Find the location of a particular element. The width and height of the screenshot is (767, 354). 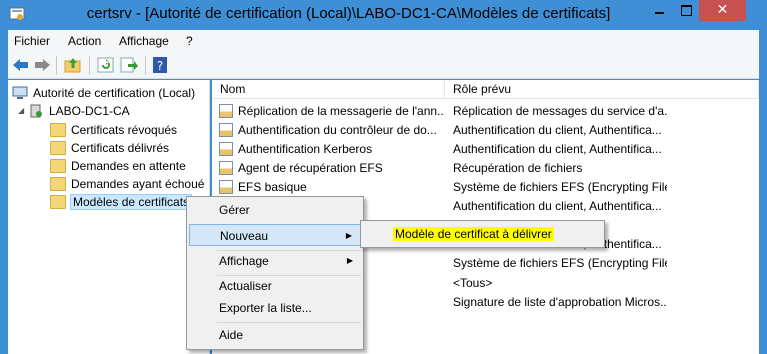

export-list-icon is located at coordinates (129, 65).